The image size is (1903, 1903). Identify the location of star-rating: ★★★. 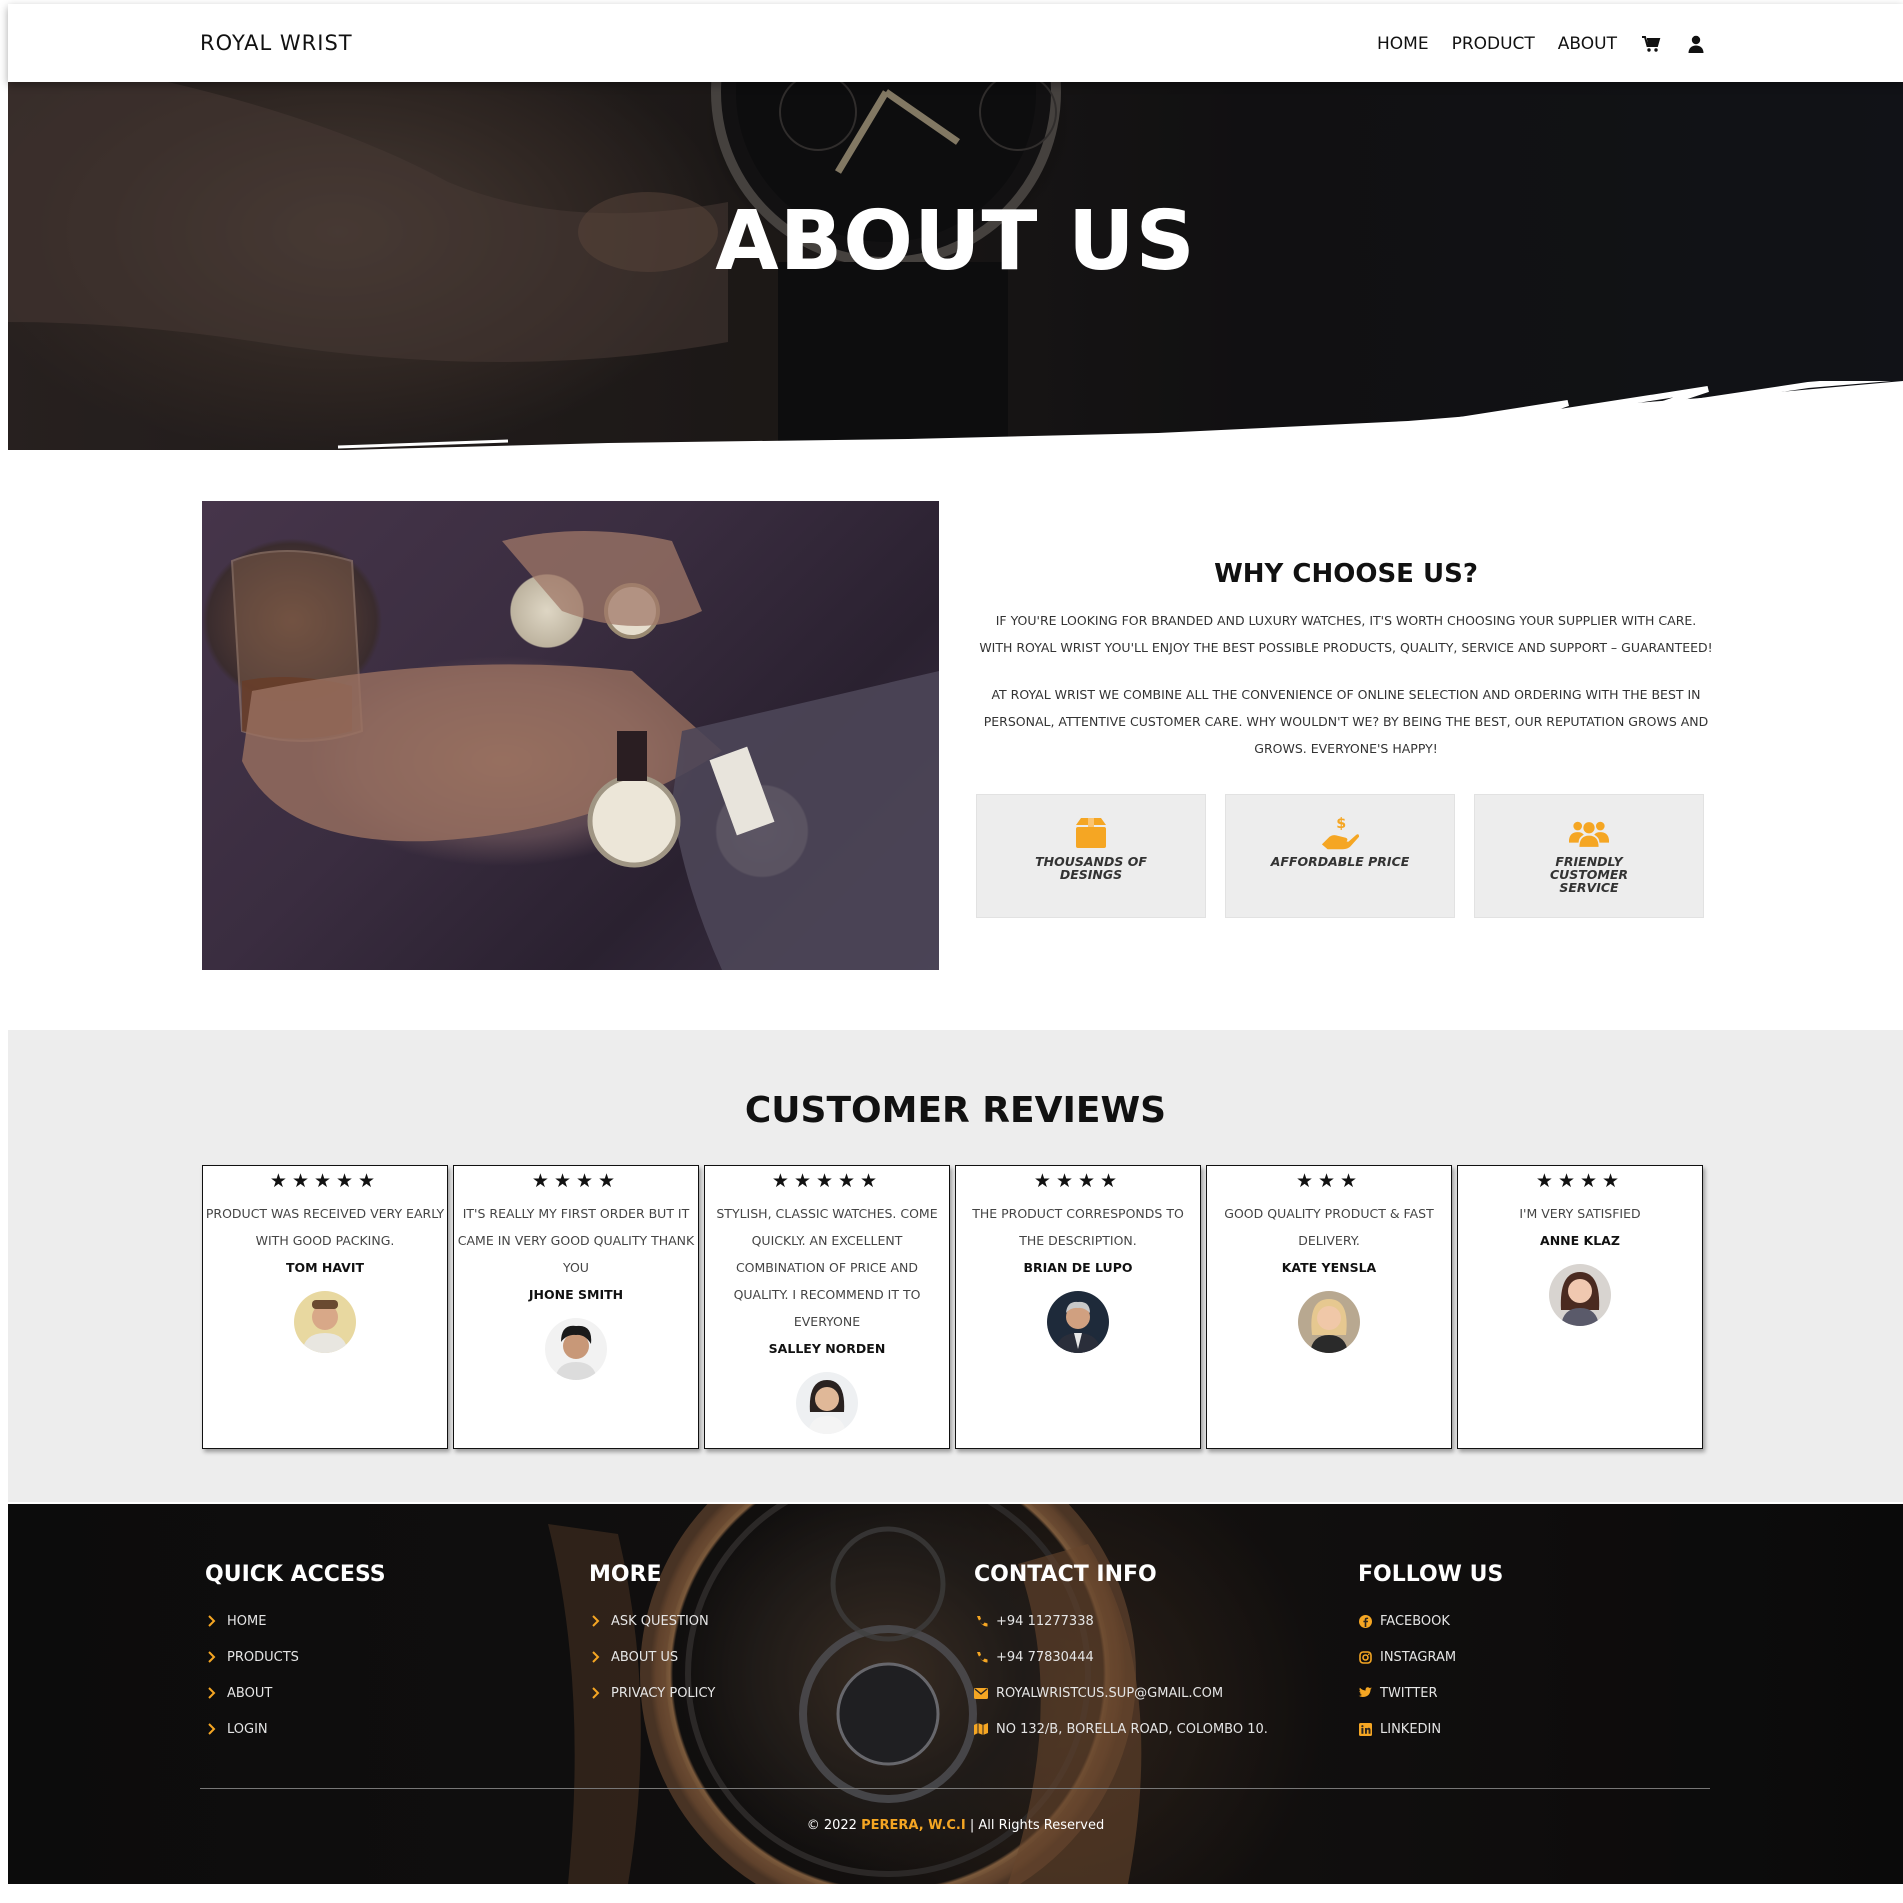
(1329, 1181).